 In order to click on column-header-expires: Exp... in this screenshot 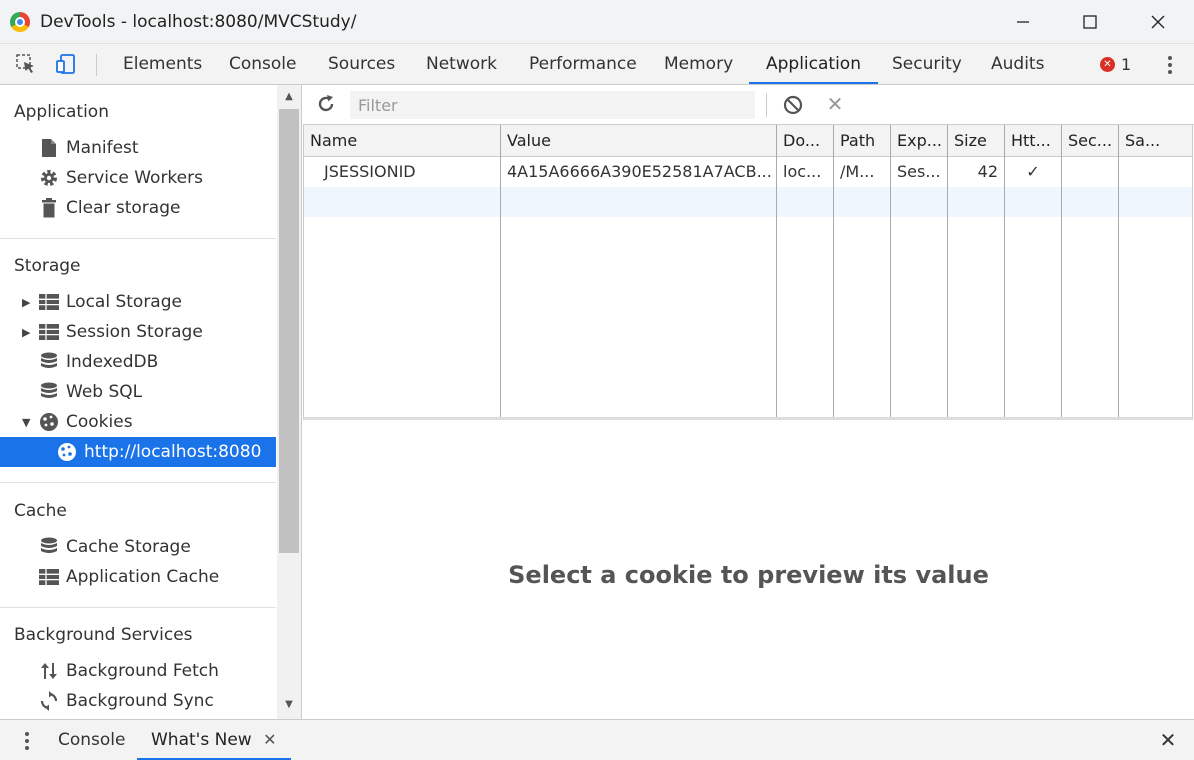, I will do `click(919, 141)`.